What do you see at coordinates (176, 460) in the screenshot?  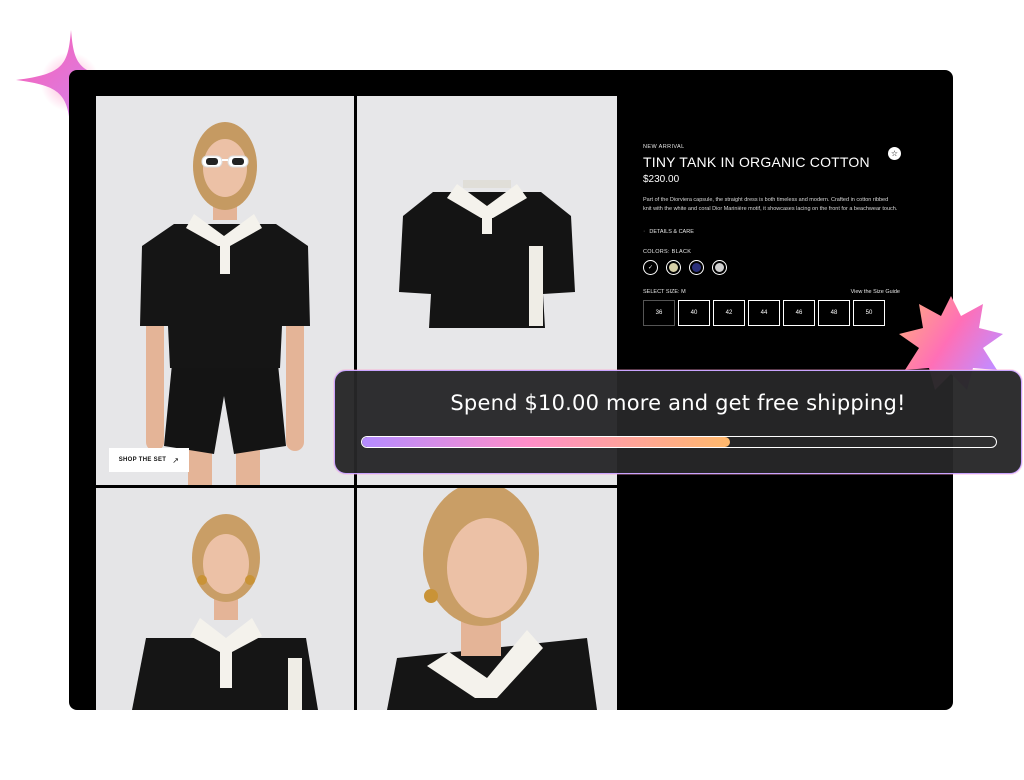 I see `arrow-up-right-icon: ↗` at bounding box center [176, 460].